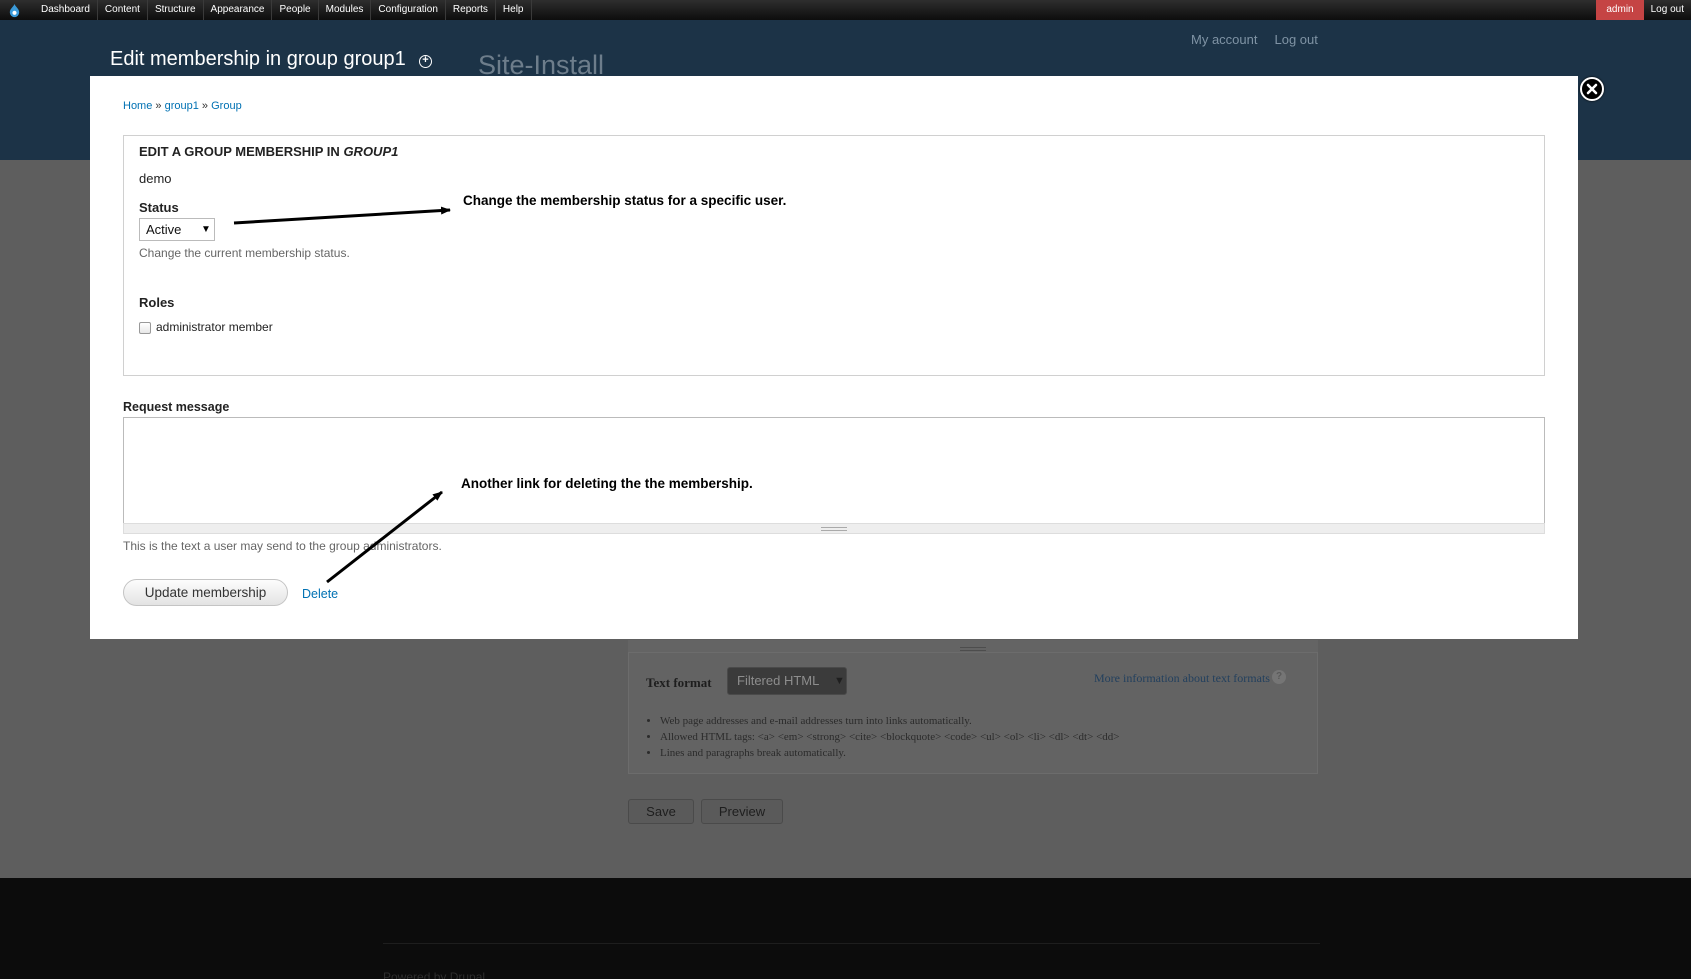 Image resolution: width=1691 pixels, height=979 pixels. Describe the element at coordinates (238, 10) in the screenshot. I see `toolbar-item-appearance: Appearance` at that location.